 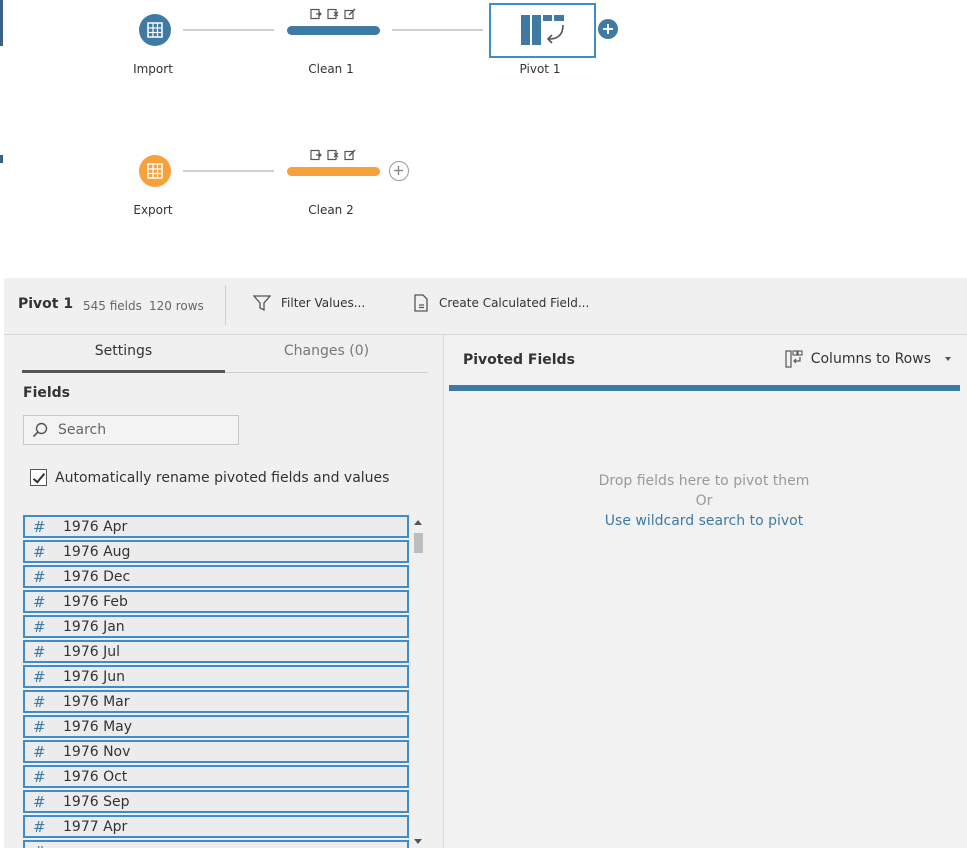 I want to click on calculated-field-icon, so click(x=421, y=303).